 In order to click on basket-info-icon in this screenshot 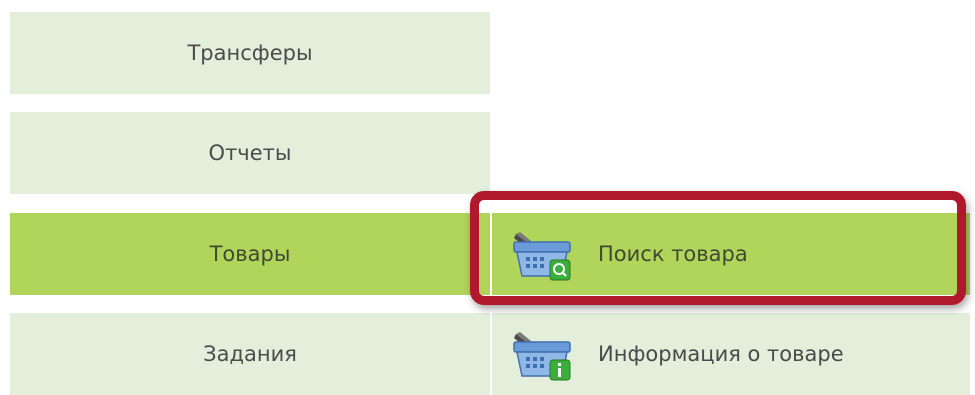, I will do `click(545, 354)`.